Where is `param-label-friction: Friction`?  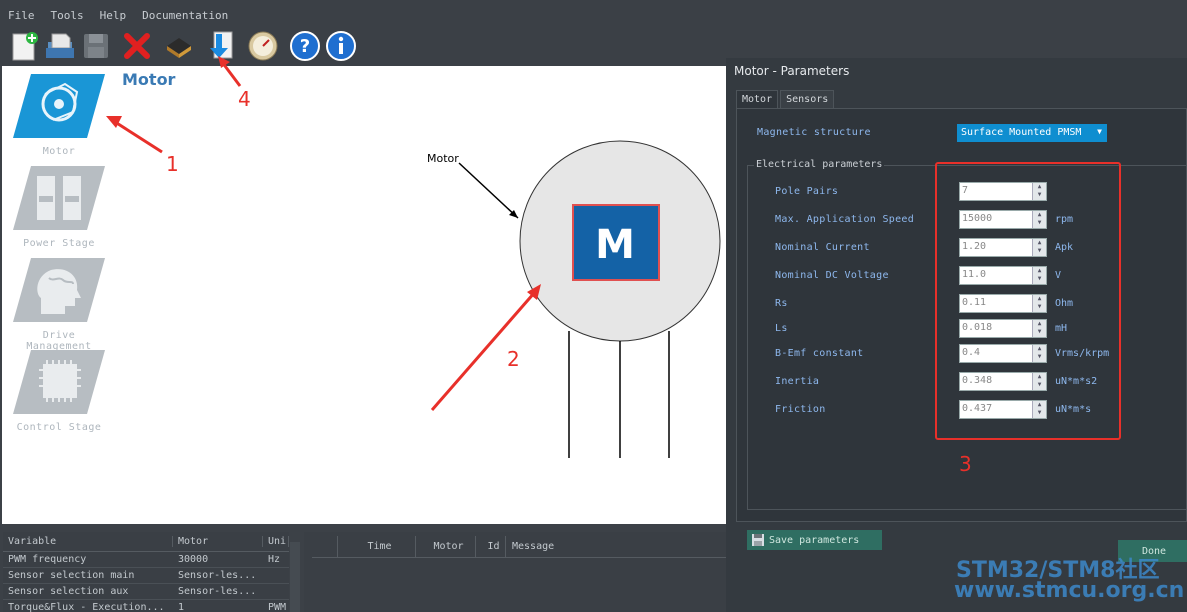 param-label-friction: Friction is located at coordinates (800, 409).